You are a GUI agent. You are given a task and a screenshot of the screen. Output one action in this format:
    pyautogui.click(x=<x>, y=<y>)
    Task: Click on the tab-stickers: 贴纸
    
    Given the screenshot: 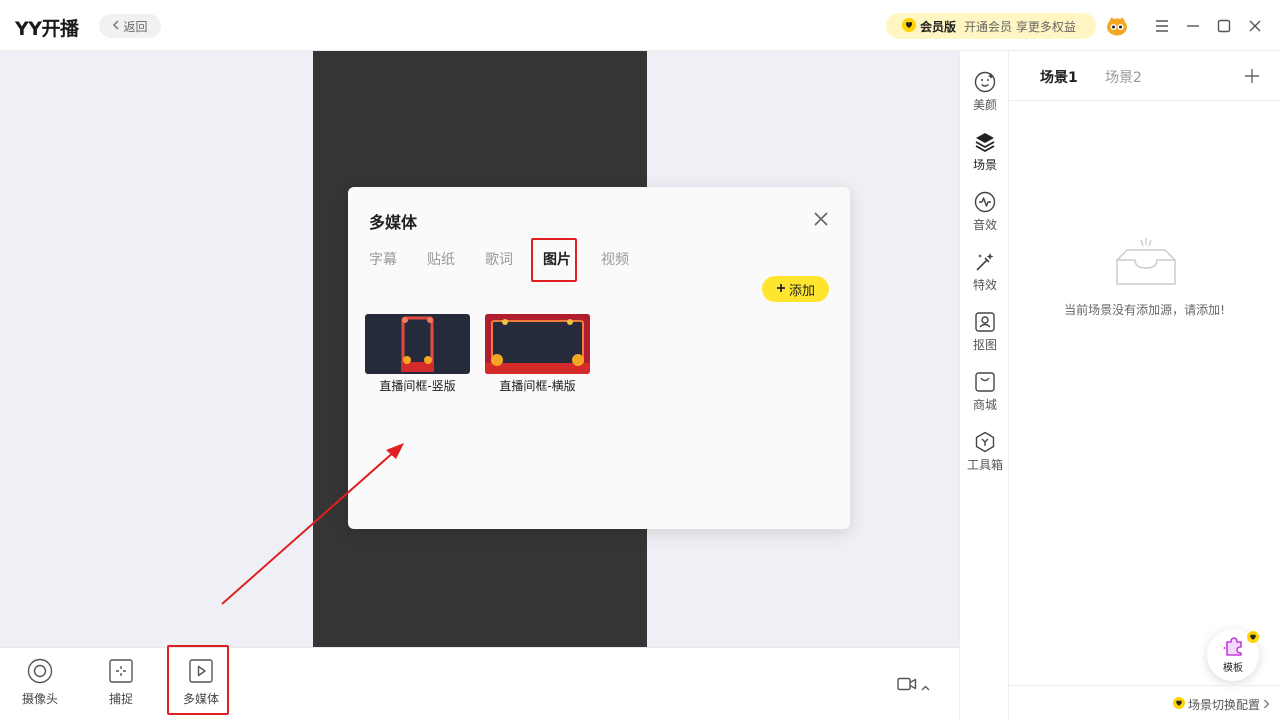 What is the action you would take?
    pyautogui.click(x=441, y=259)
    